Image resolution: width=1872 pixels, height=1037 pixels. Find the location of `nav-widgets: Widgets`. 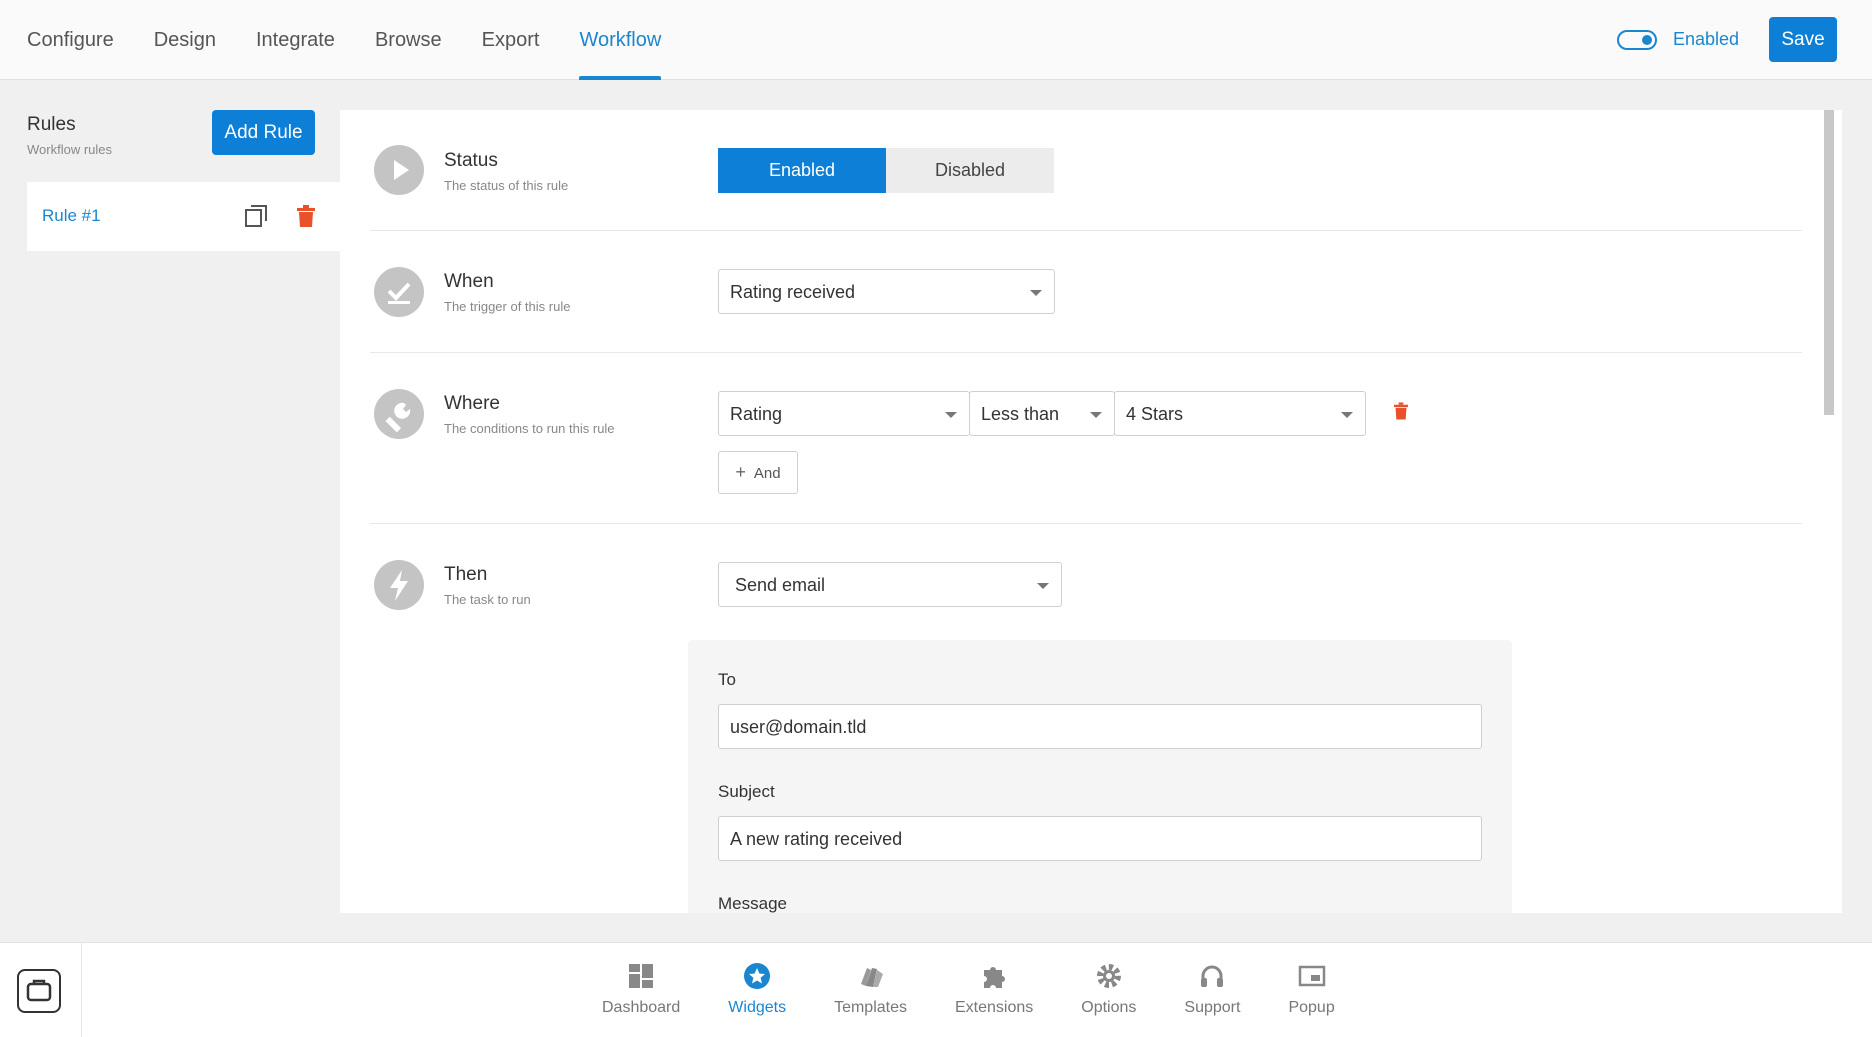

nav-widgets: Widgets is located at coordinates (757, 989).